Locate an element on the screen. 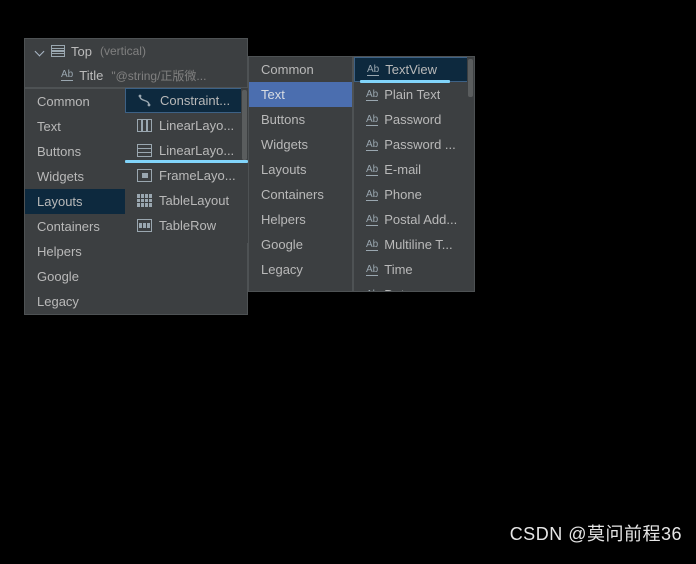  palette-item-label: TextView is located at coordinates (411, 69).